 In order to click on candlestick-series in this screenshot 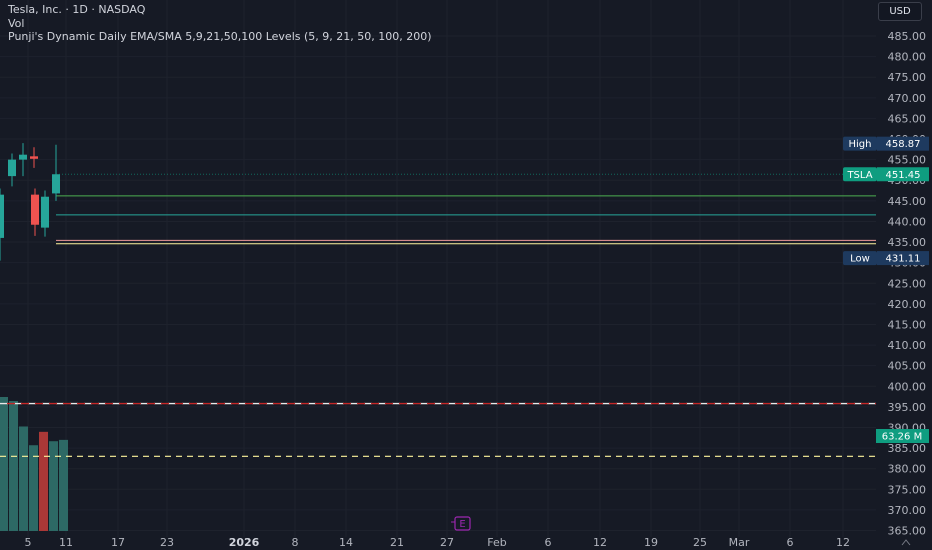, I will do `click(30, 202)`.